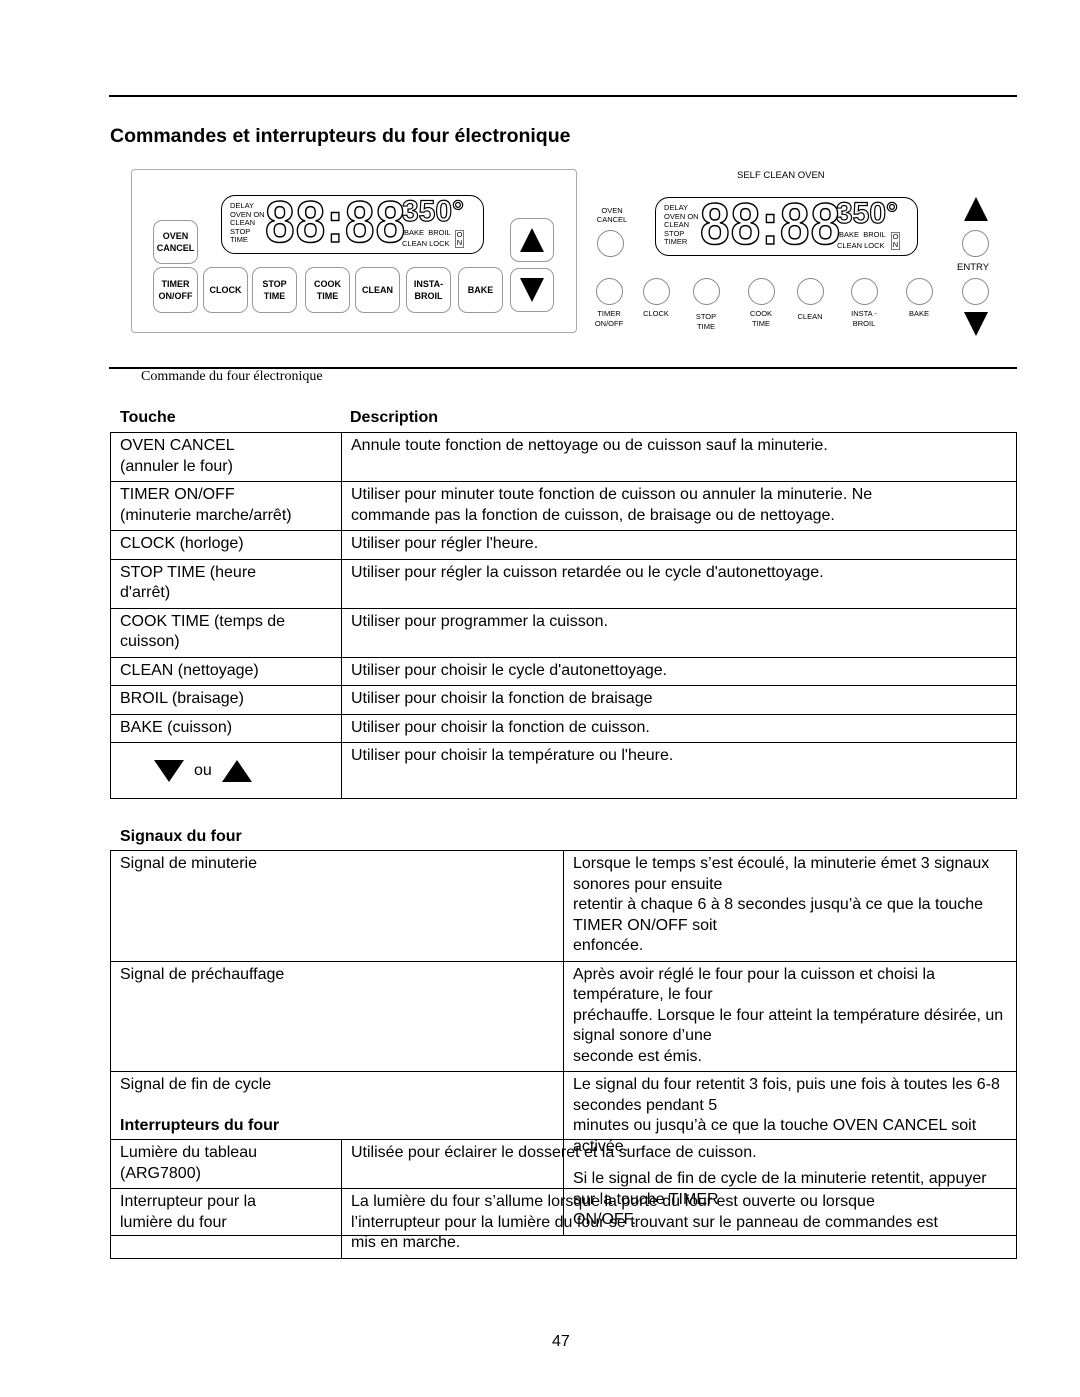 The height and width of the screenshot is (1397, 1080). Describe the element at coordinates (681, 225) in the screenshot. I see `display-status-labels-2: DELAY OVEN ON CLEAN STOP TIMER` at that location.